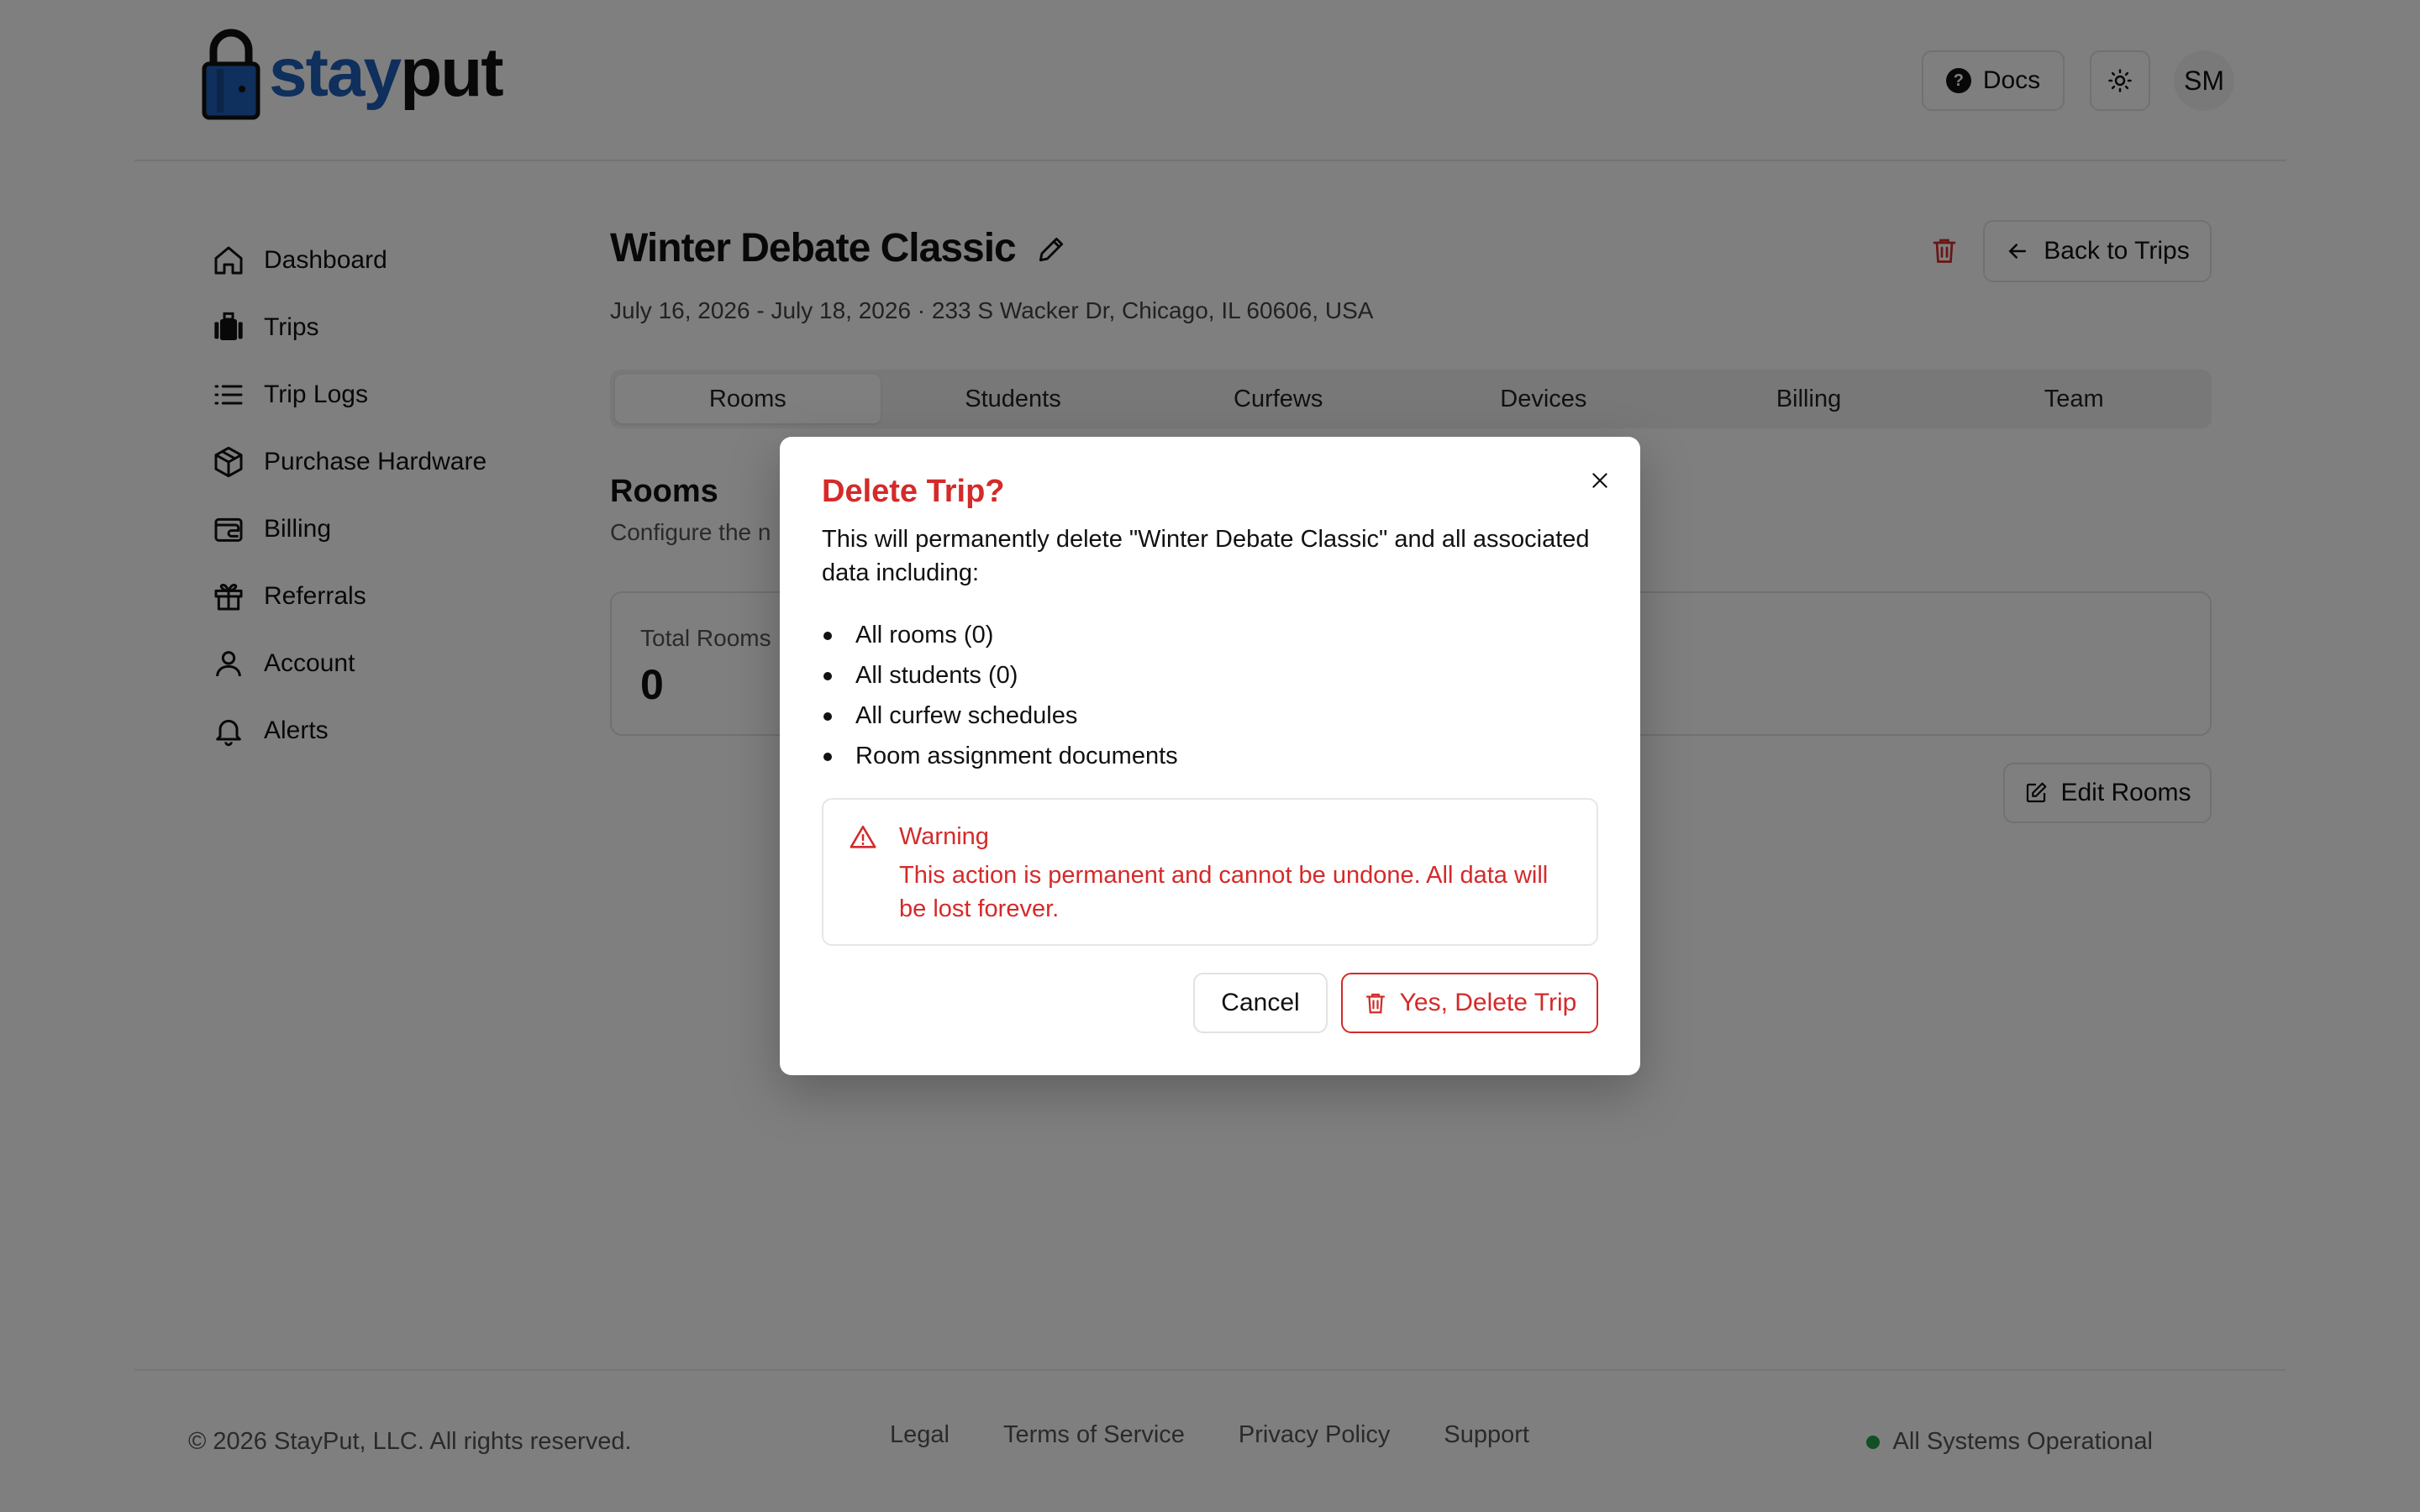  What do you see at coordinates (1488, 1002) in the screenshot?
I see `confirm-delete-label: Yes, Delete Trip` at bounding box center [1488, 1002].